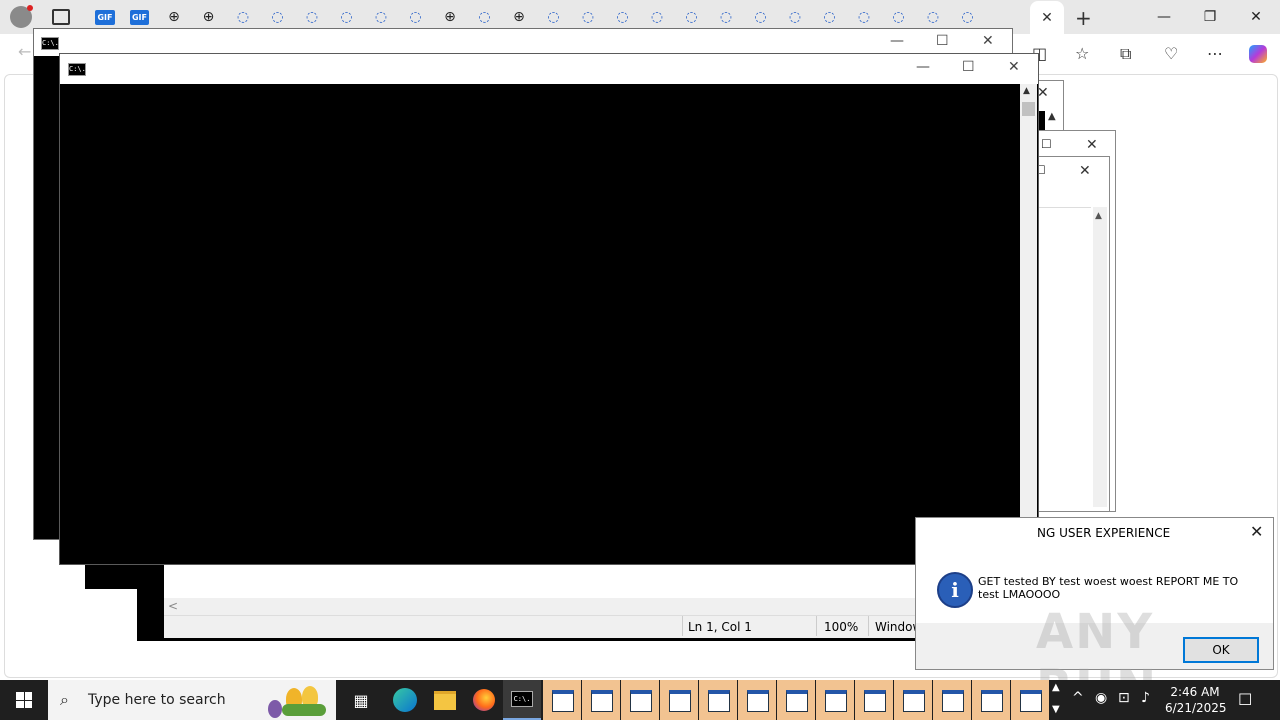  What do you see at coordinates (1258, 54) in the screenshot?
I see `copilot-icon` at bounding box center [1258, 54].